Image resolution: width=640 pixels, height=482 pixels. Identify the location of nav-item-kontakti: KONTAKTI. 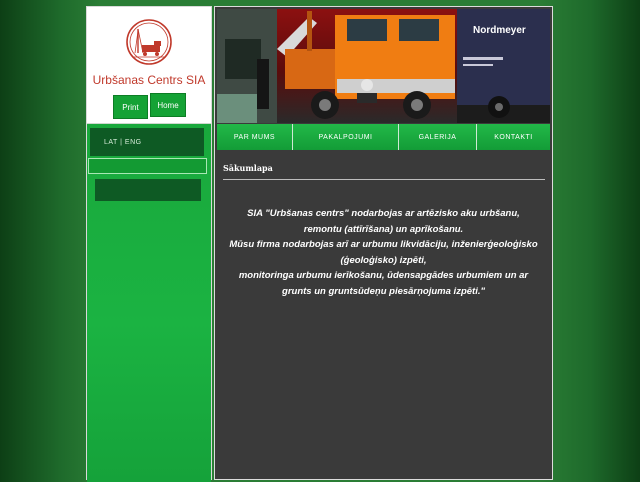
(513, 137).